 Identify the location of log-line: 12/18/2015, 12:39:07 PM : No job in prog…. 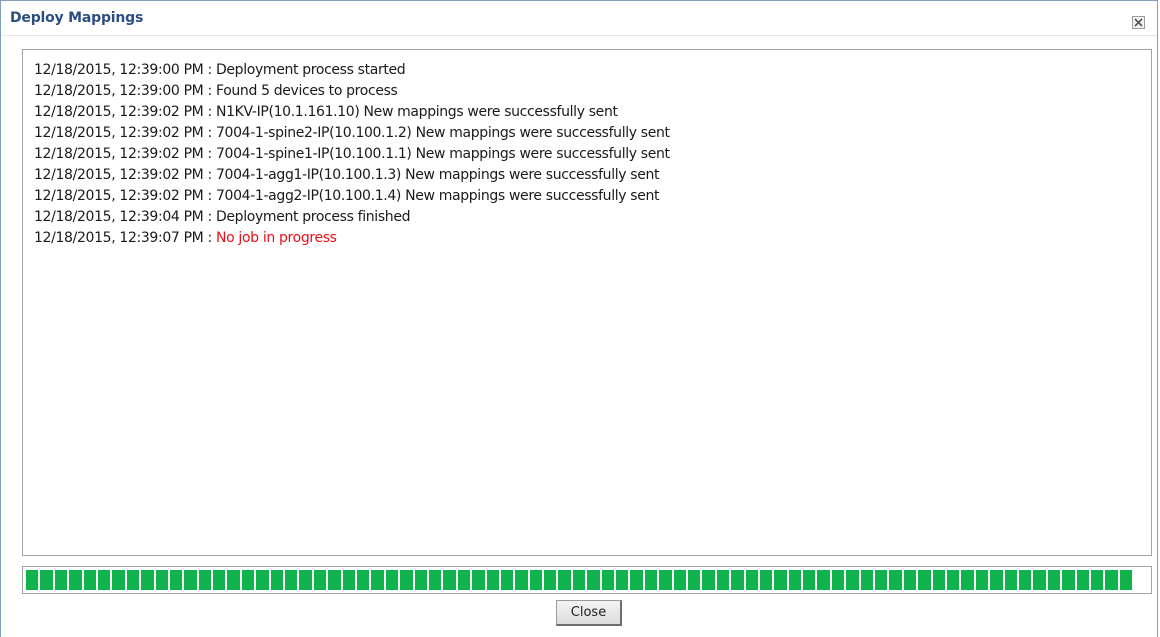
(592, 238).